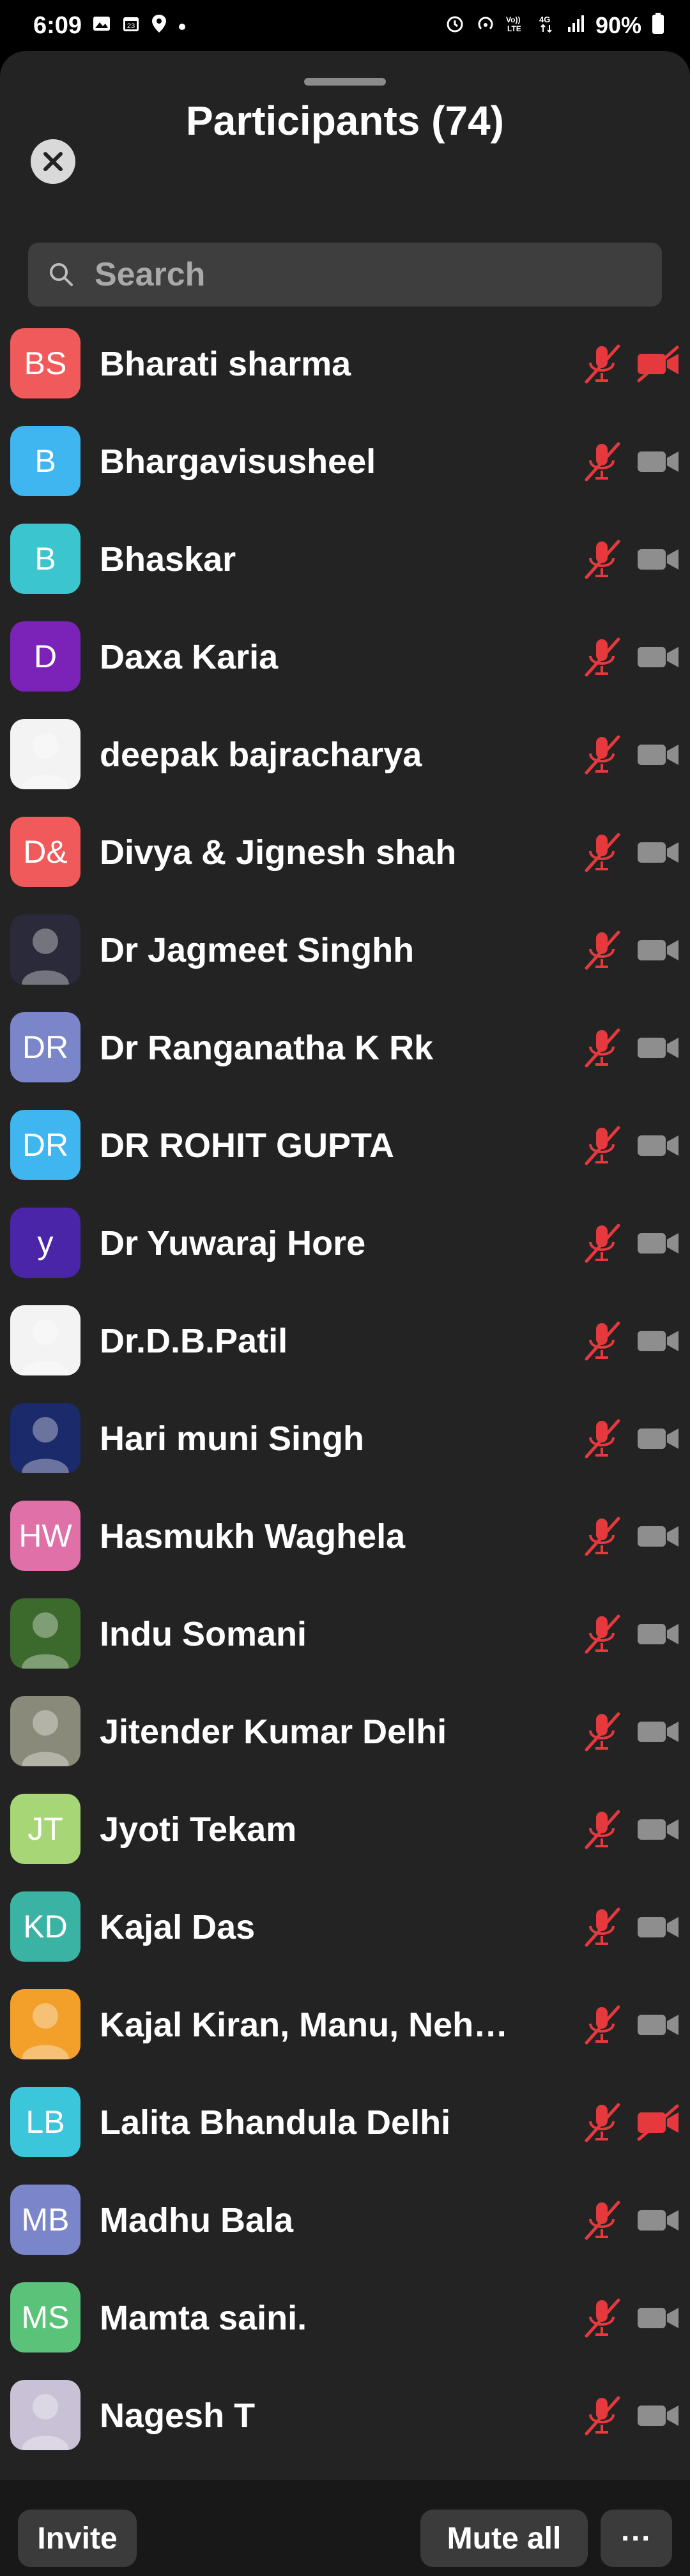 The image size is (690, 2576). What do you see at coordinates (257, 950) in the screenshot?
I see `participant-name: Dr Jagmeet Singhh` at bounding box center [257, 950].